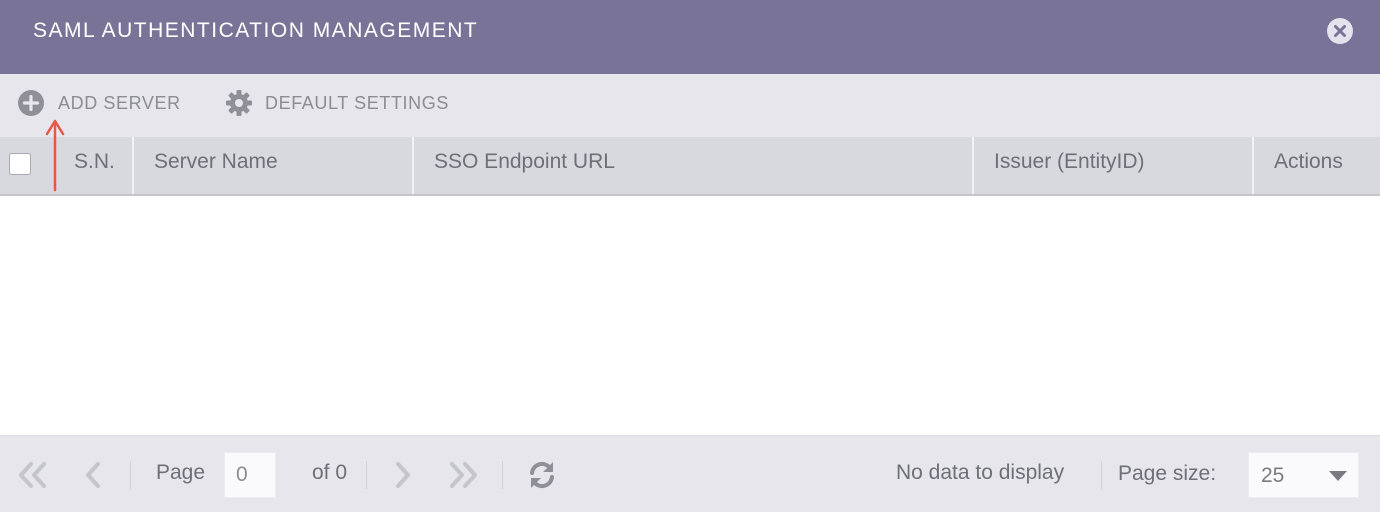  What do you see at coordinates (20, 164) in the screenshot?
I see `select-all-checkbox` at bounding box center [20, 164].